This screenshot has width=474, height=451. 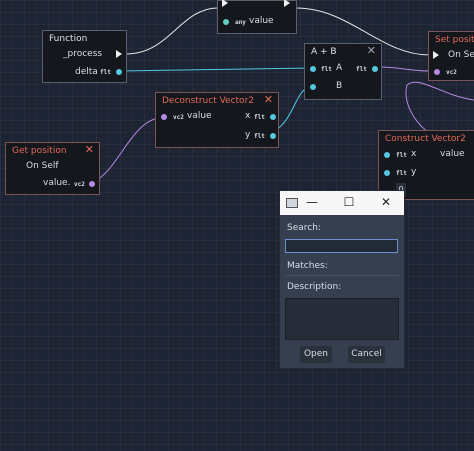 I want to click on on-self-label: On Se, so click(x=461, y=55).